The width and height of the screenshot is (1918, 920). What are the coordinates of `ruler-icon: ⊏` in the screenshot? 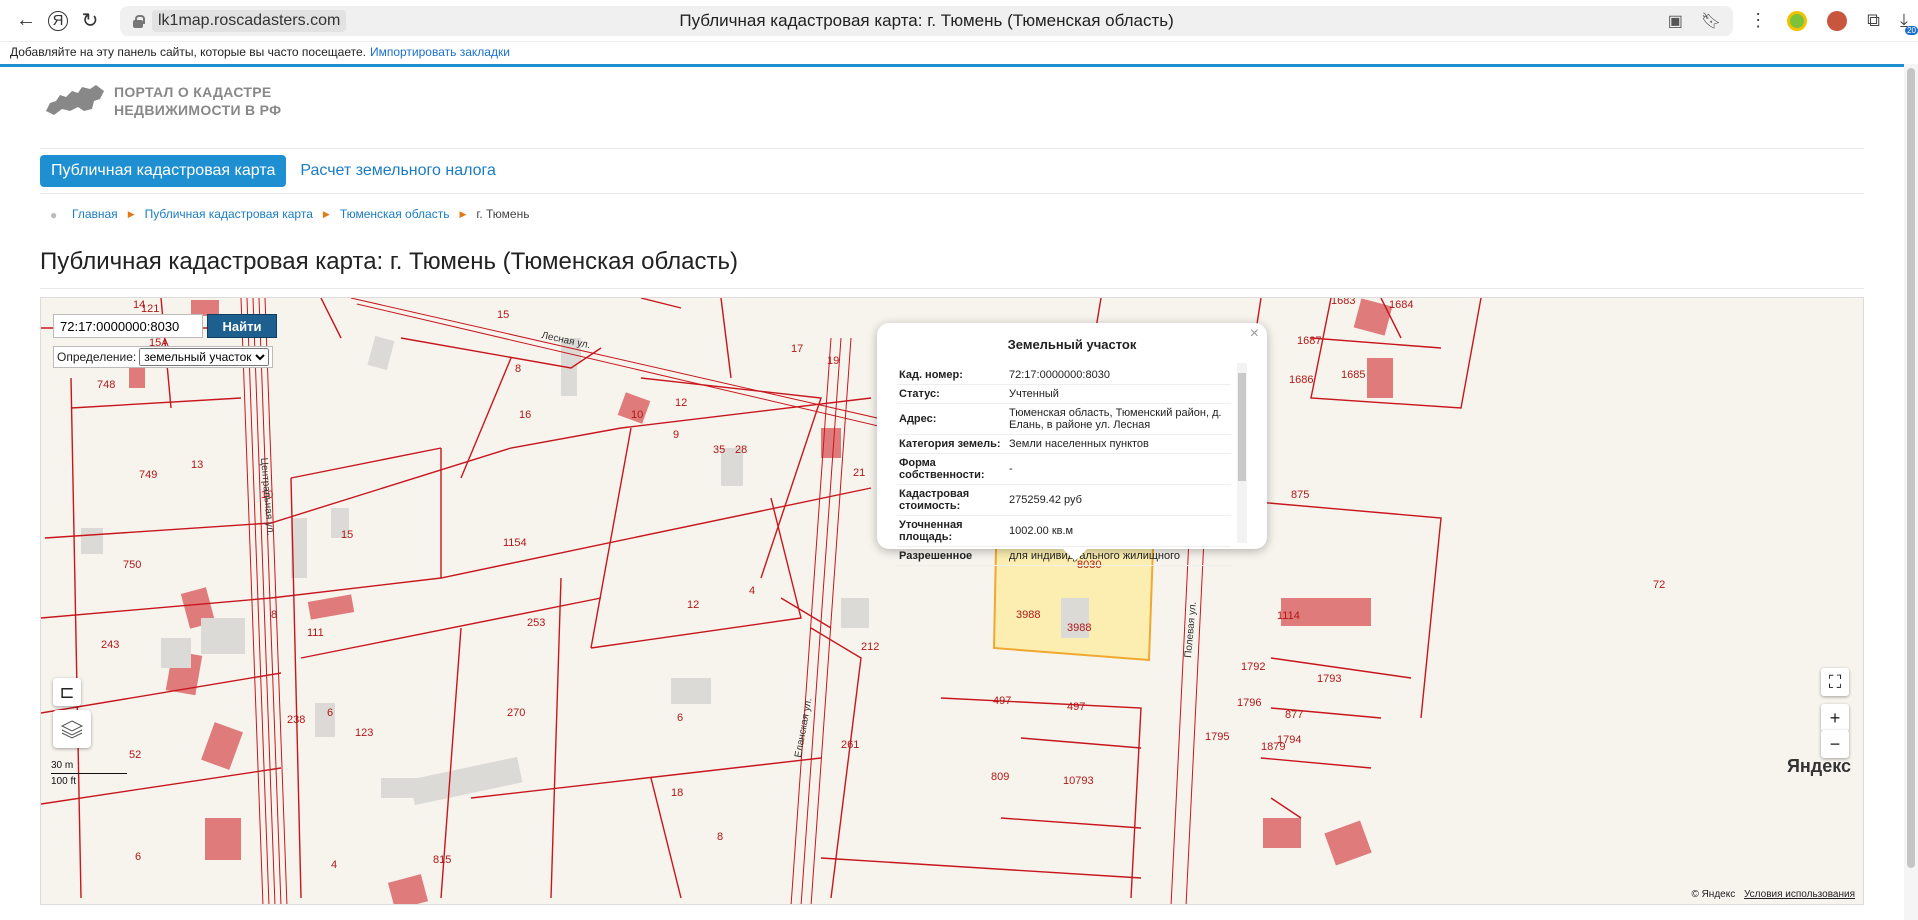 It's located at (67, 692).